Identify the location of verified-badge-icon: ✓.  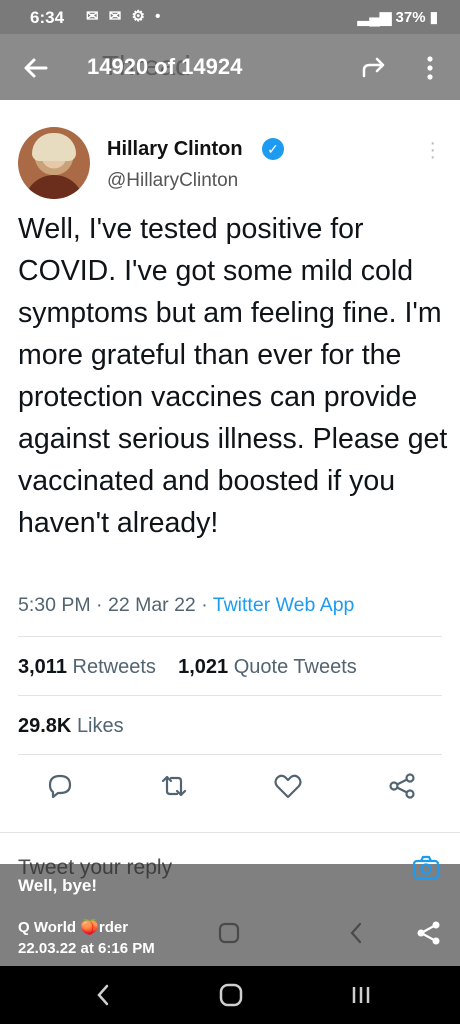
(273, 149).